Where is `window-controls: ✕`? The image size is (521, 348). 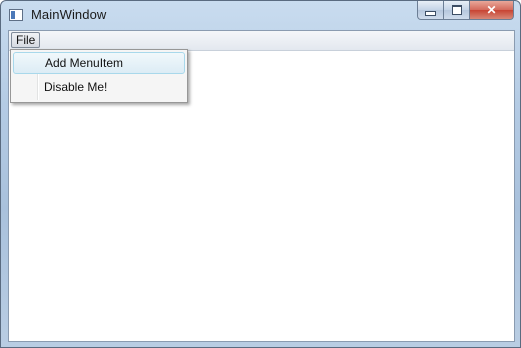
window-controls: ✕ is located at coordinates (465, 10).